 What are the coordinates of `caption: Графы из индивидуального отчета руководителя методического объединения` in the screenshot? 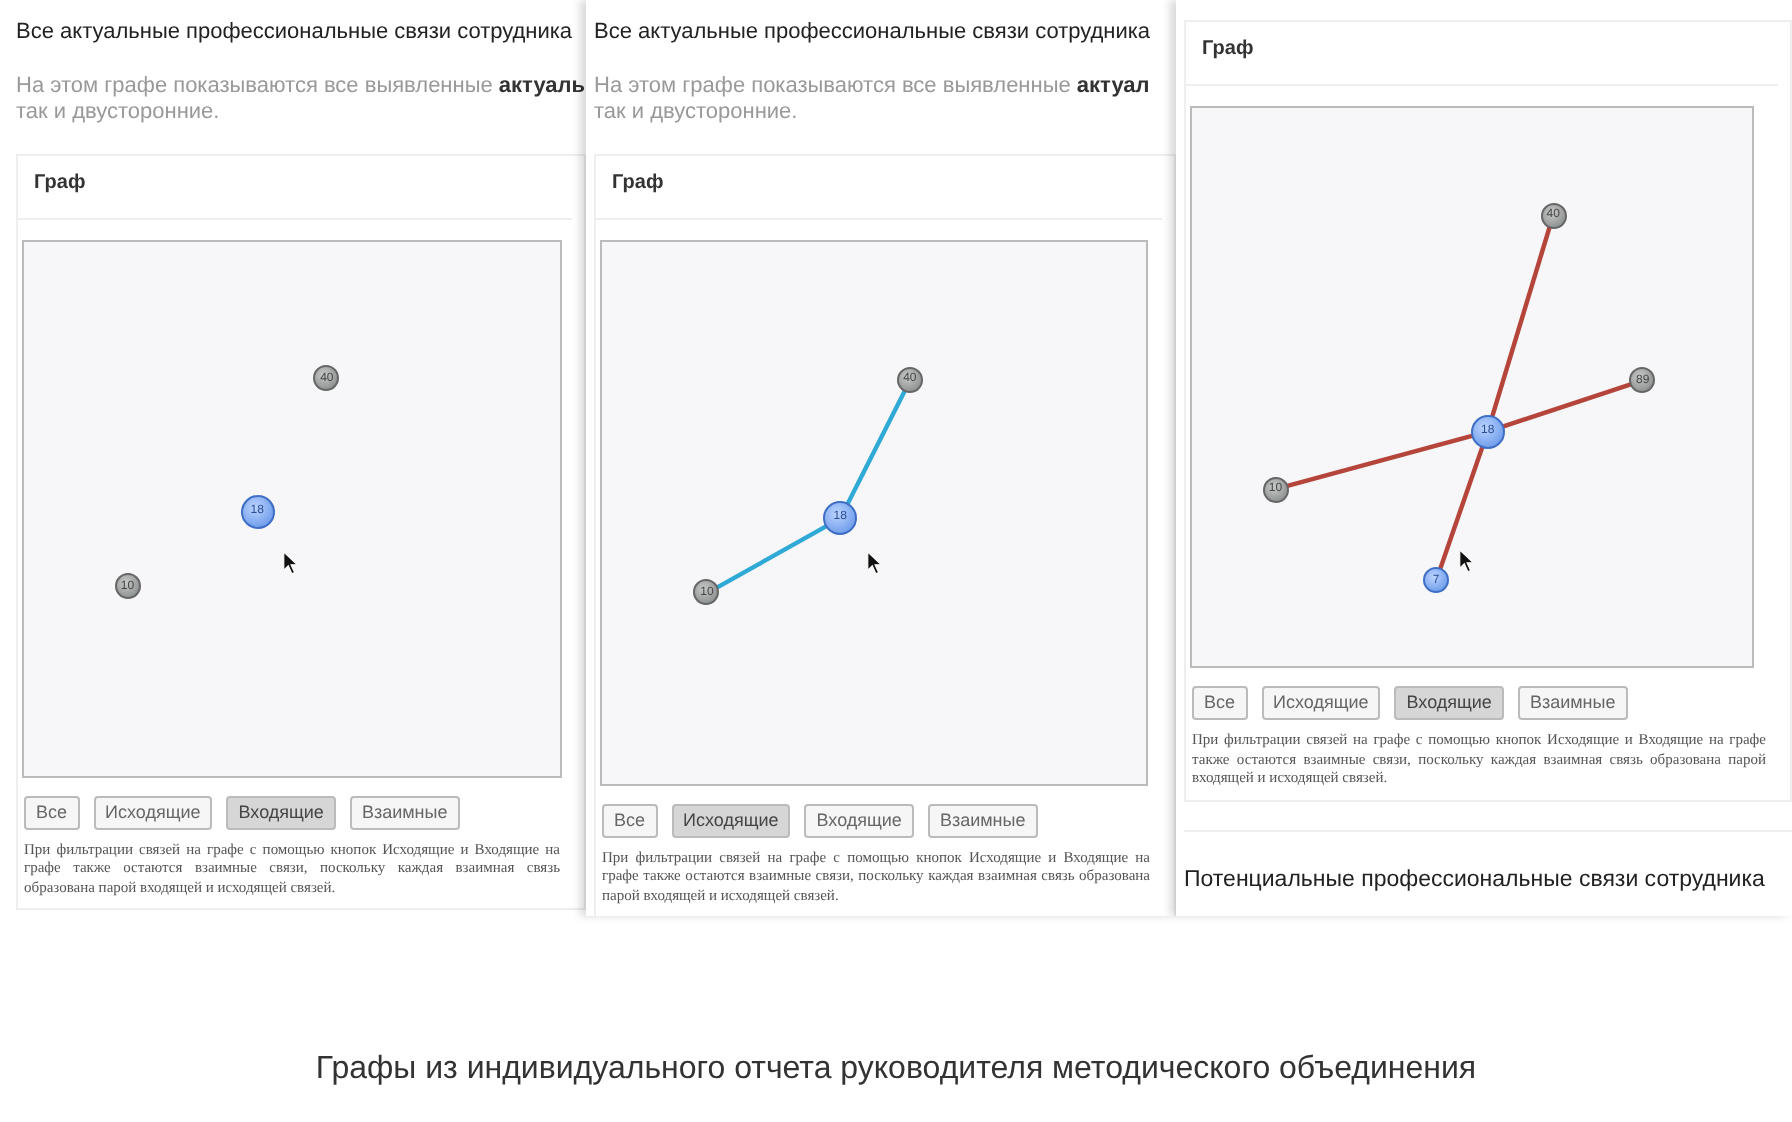 It's located at (896, 1070).